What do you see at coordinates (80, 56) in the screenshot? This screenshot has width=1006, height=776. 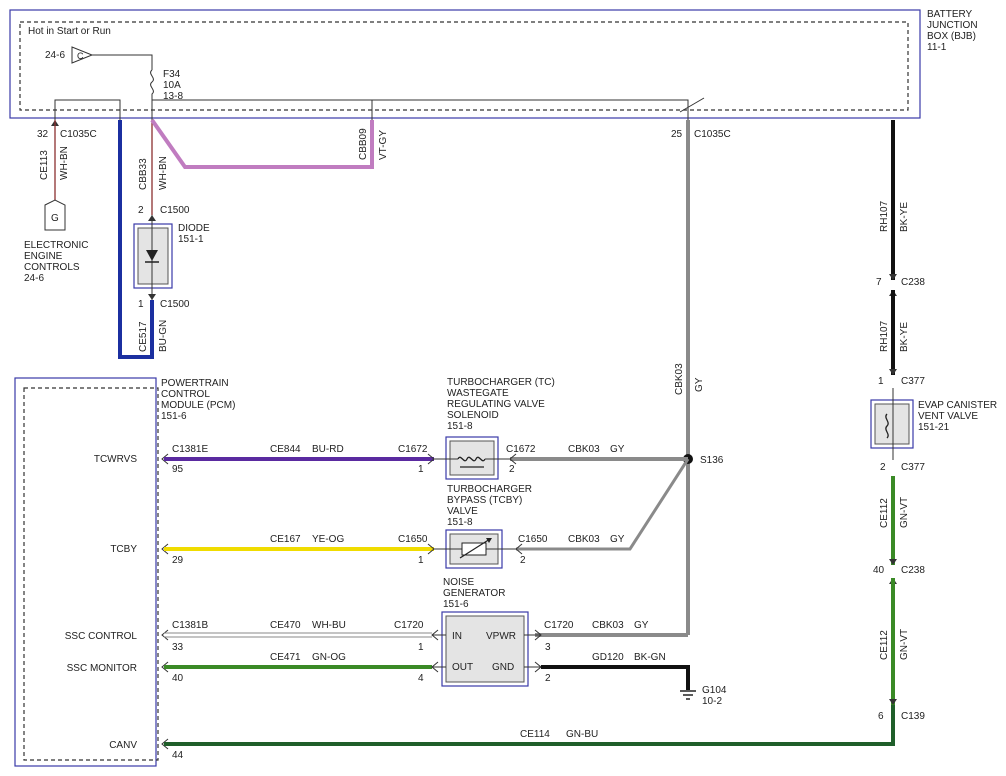 I see `fuse-feed-pin: C` at bounding box center [80, 56].